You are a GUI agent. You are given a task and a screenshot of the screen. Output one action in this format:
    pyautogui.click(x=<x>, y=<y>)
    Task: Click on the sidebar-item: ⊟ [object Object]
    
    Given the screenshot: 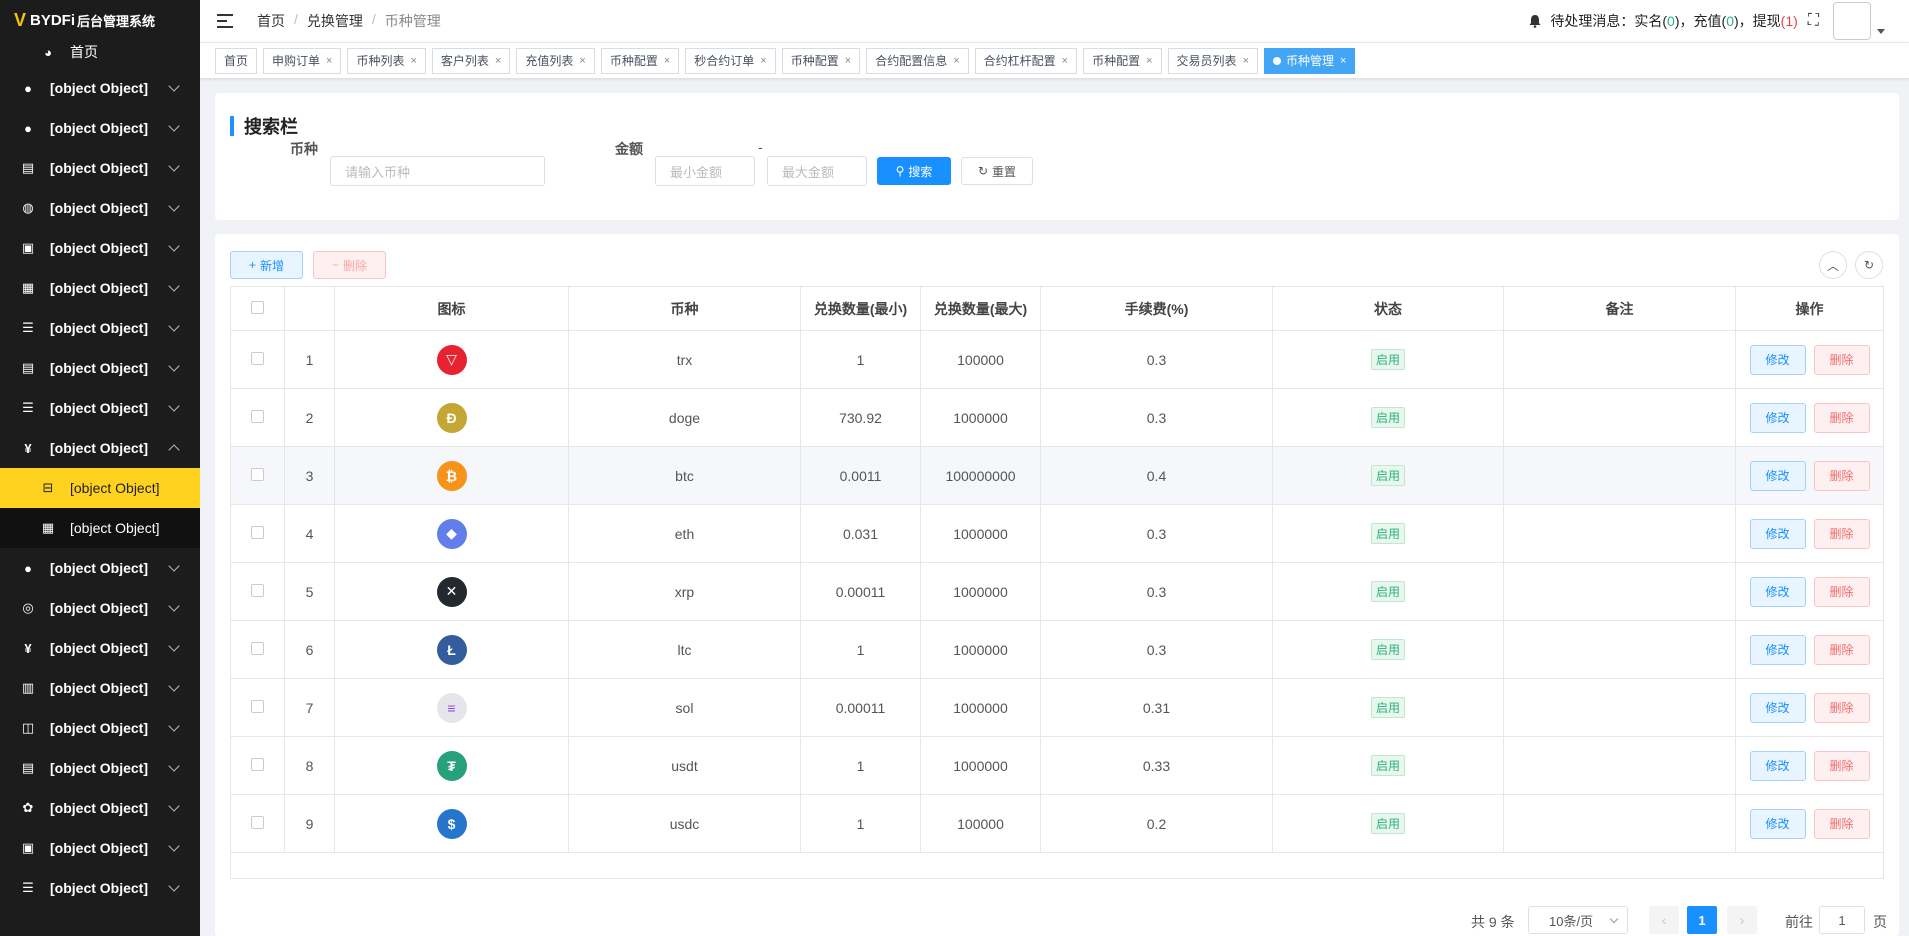 What is the action you would take?
    pyautogui.click(x=100, y=488)
    